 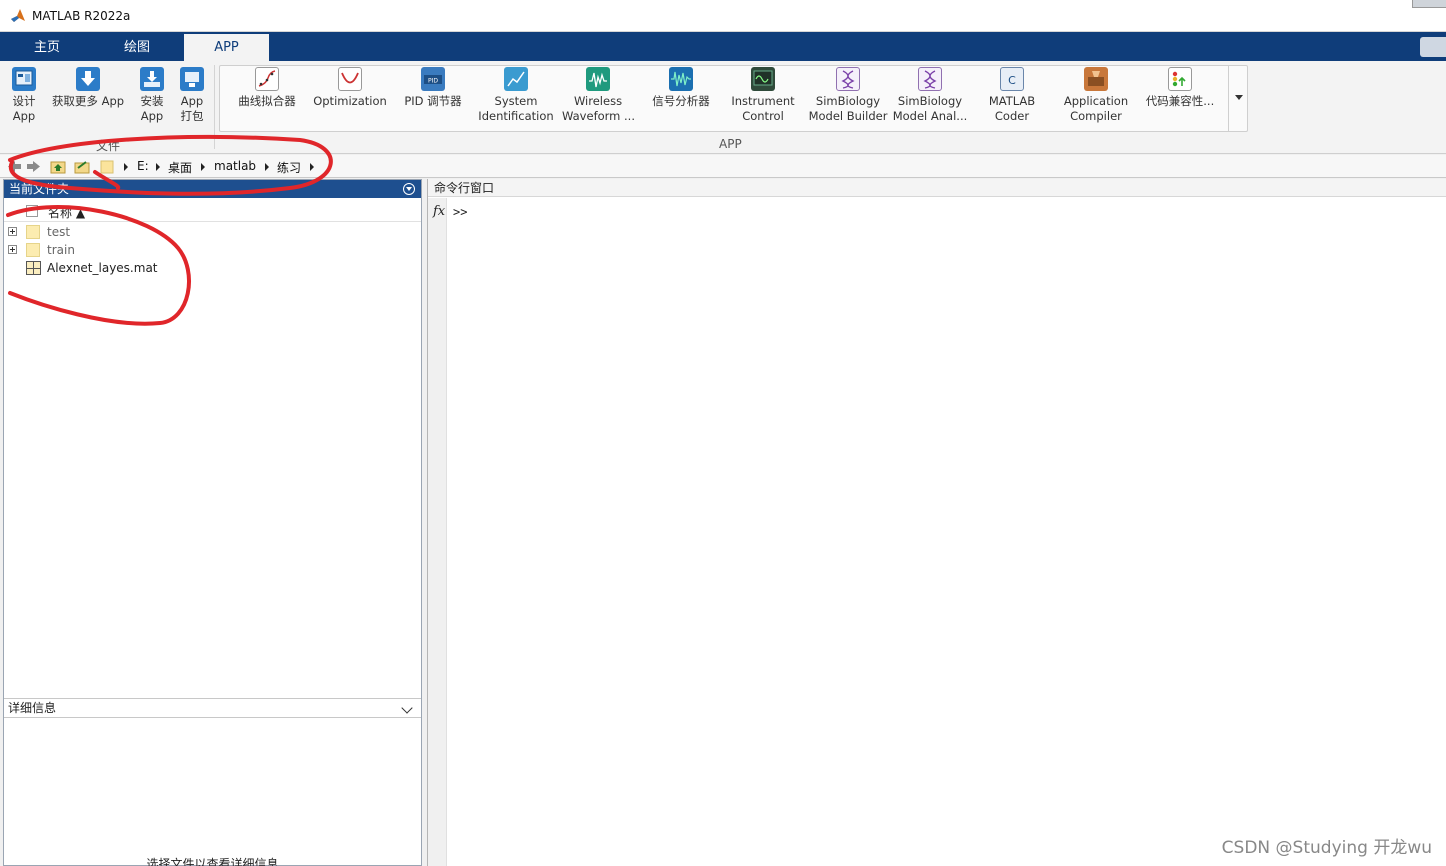 What do you see at coordinates (82, 166) in the screenshot?
I see `browse-folder-icon` at bounding box center [82, 166].